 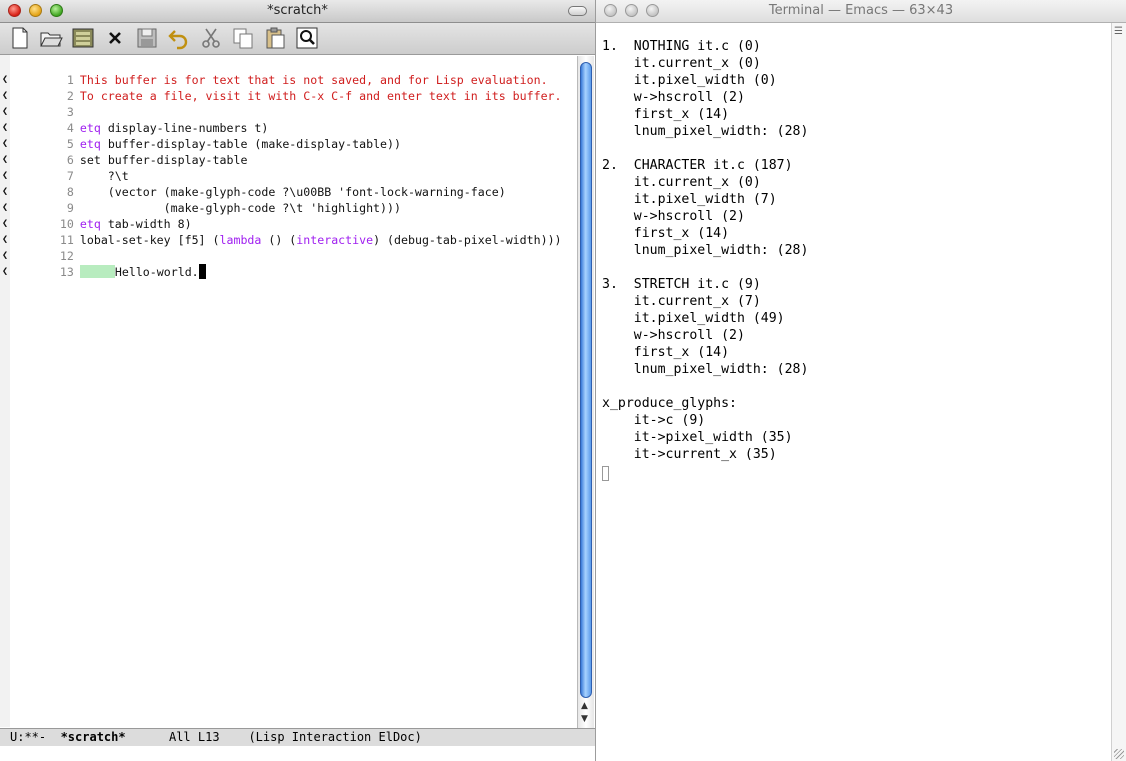 I want to click on scrollbar-thumb, so click(x=586, y=380).